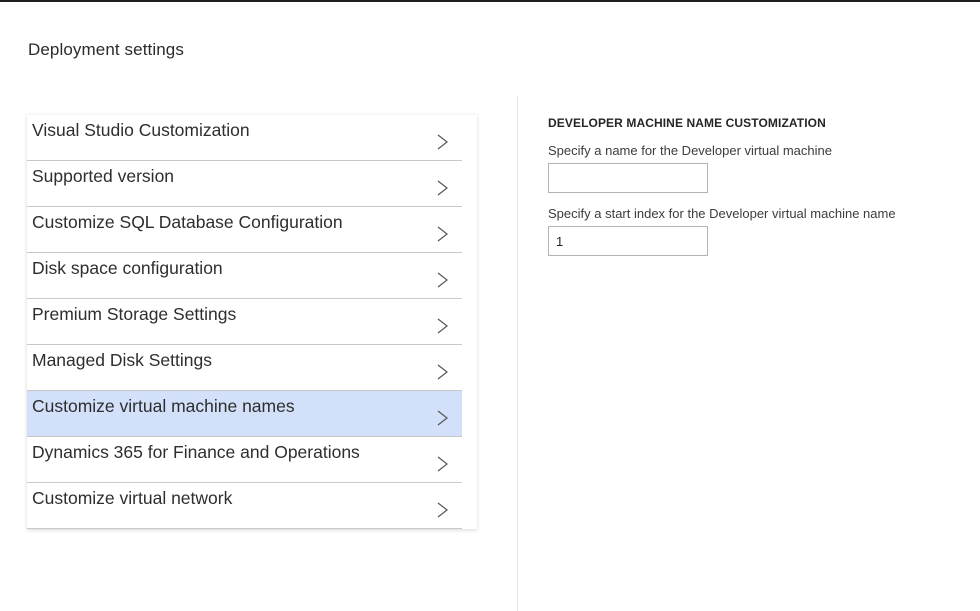 The image size is (980, 611). Describe the element at coordinates (490, 1) in the screenshot. I see `top-border` at that location.